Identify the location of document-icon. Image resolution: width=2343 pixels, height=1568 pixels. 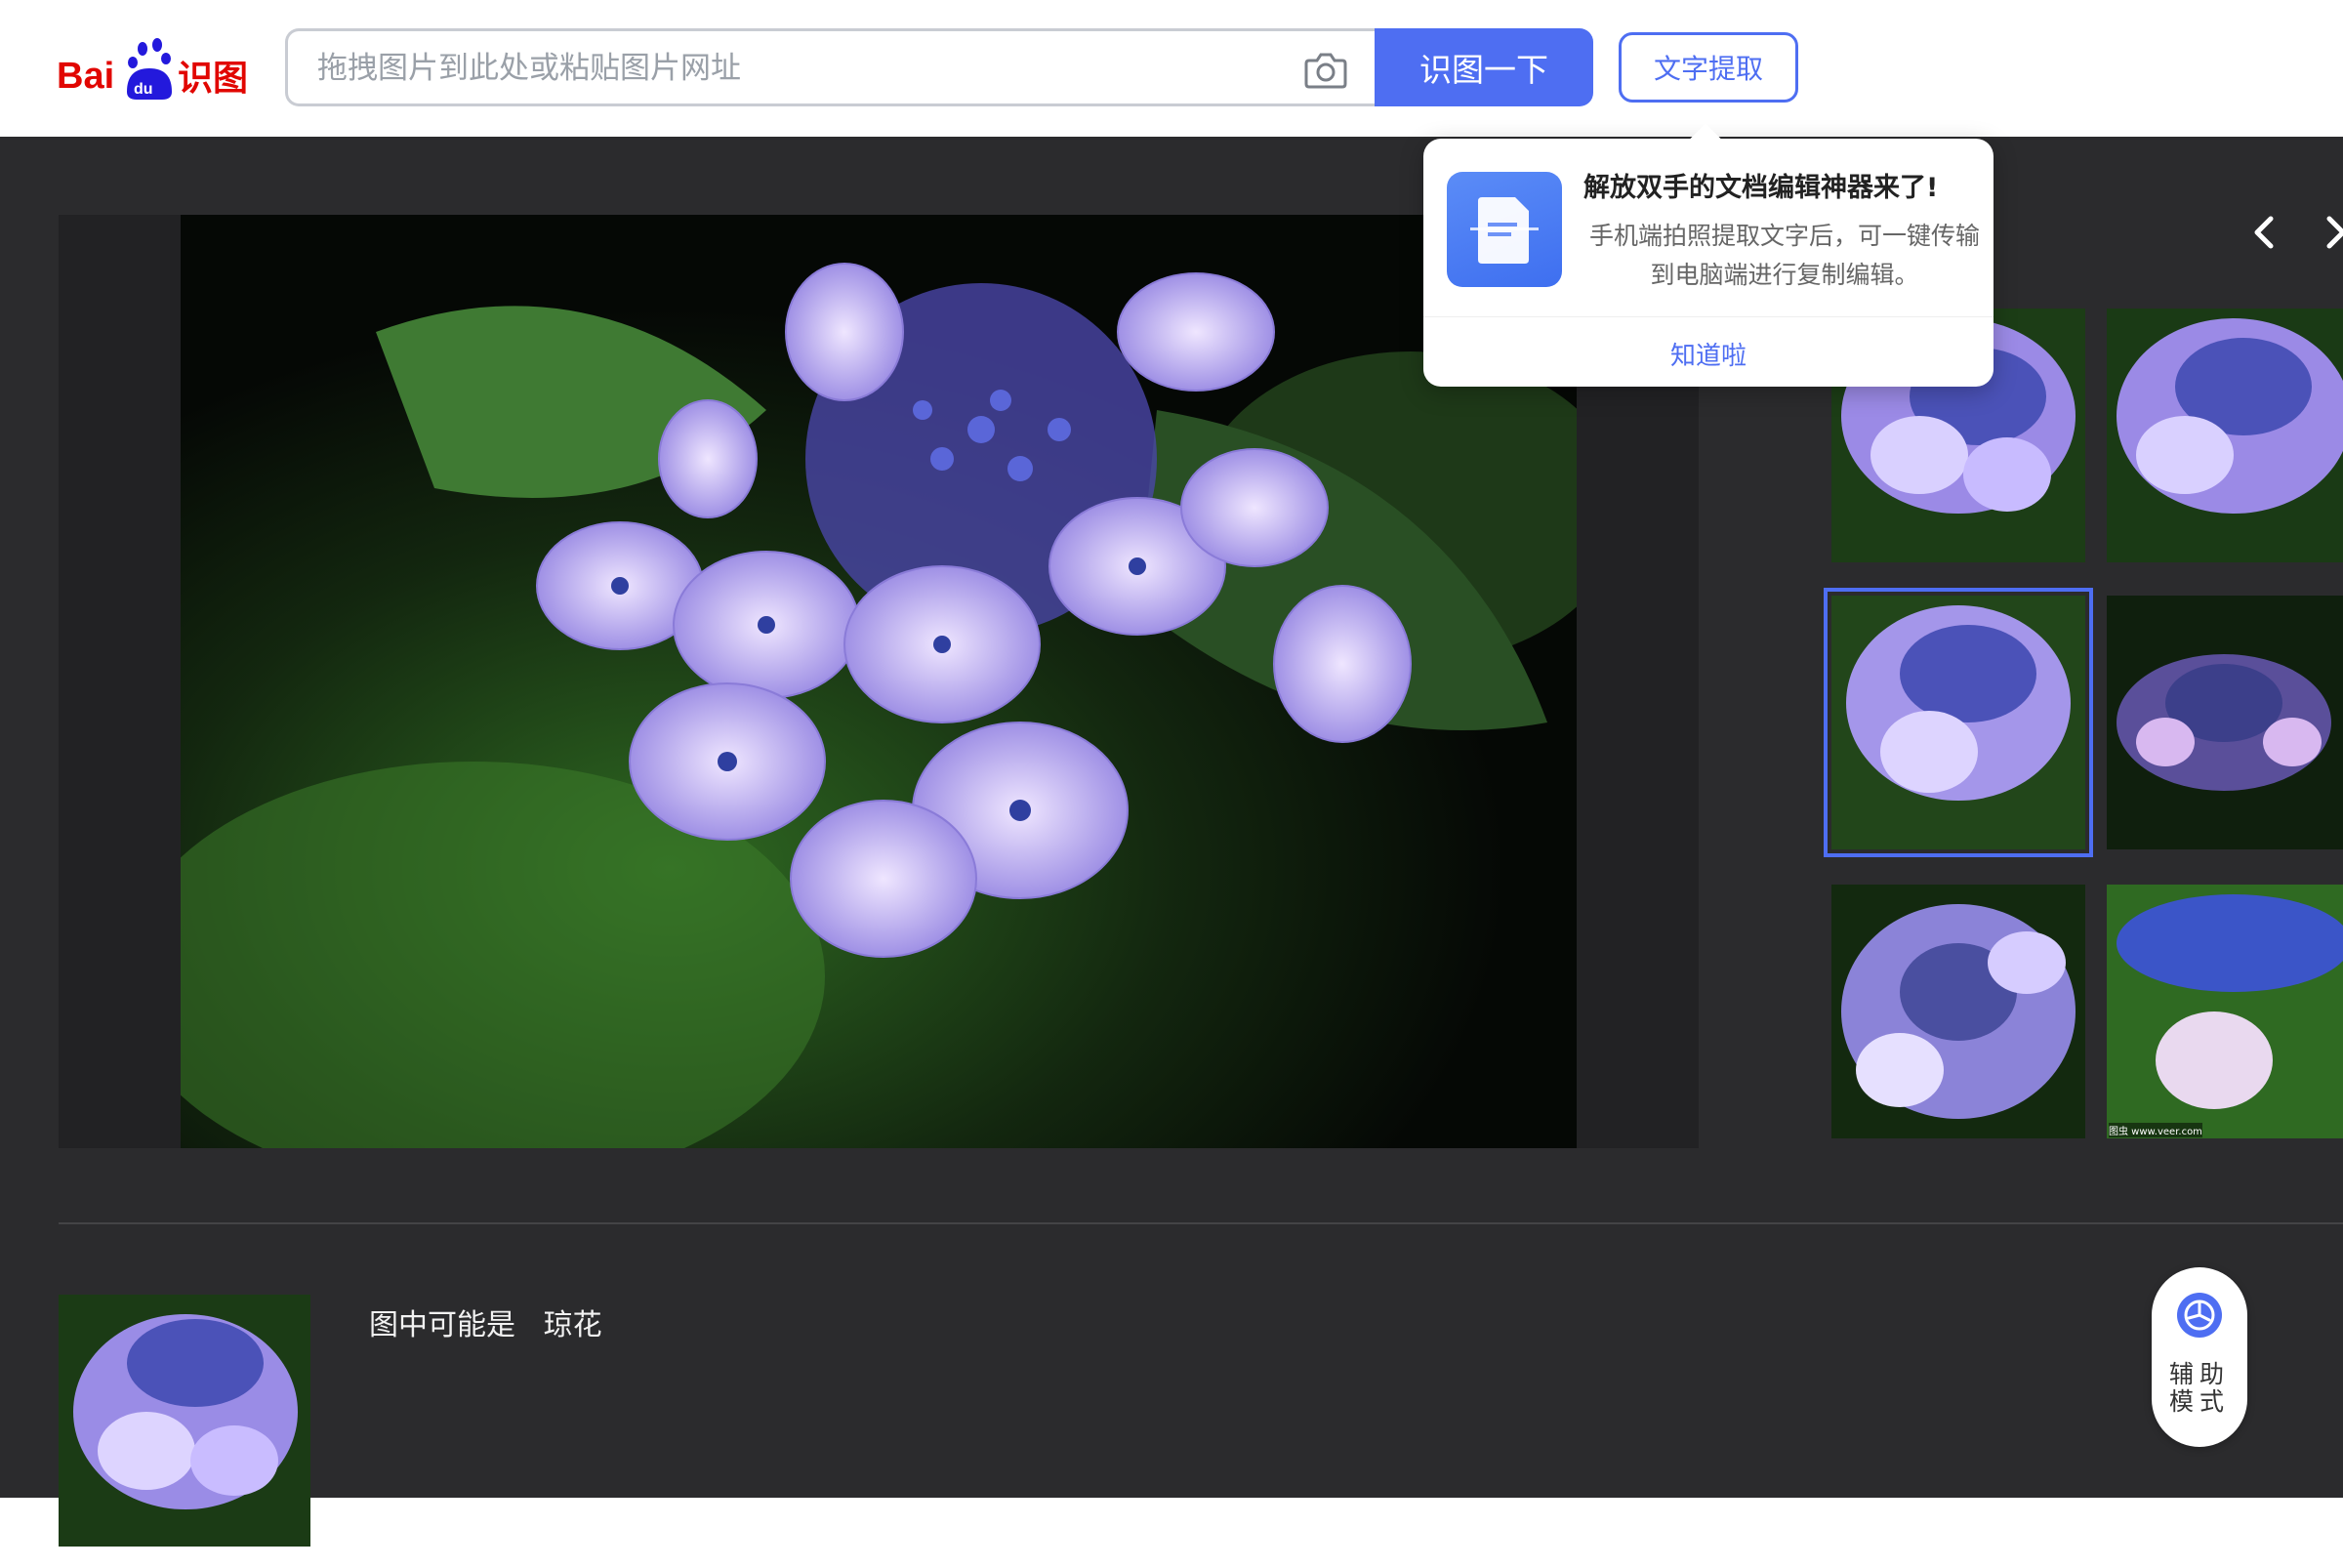
(1504, 230).